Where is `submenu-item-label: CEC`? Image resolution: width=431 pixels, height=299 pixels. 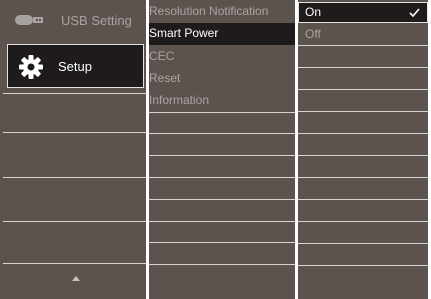
submenu-item-label: CEC is located at coordinates (162, 56).